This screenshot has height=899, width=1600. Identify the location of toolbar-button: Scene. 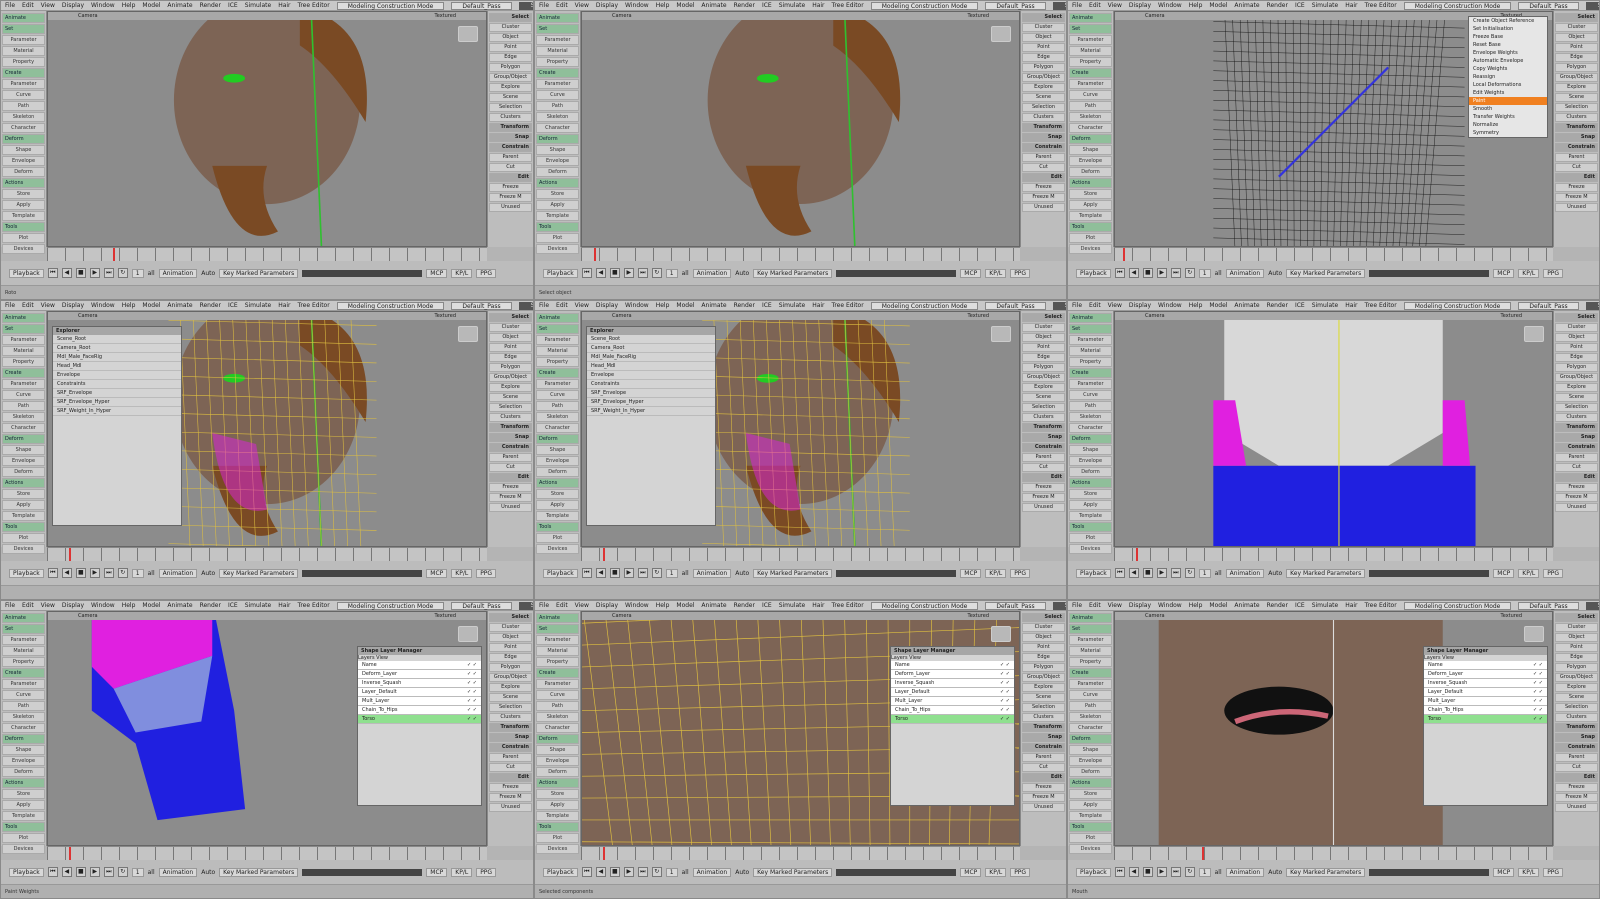
(510, 397).